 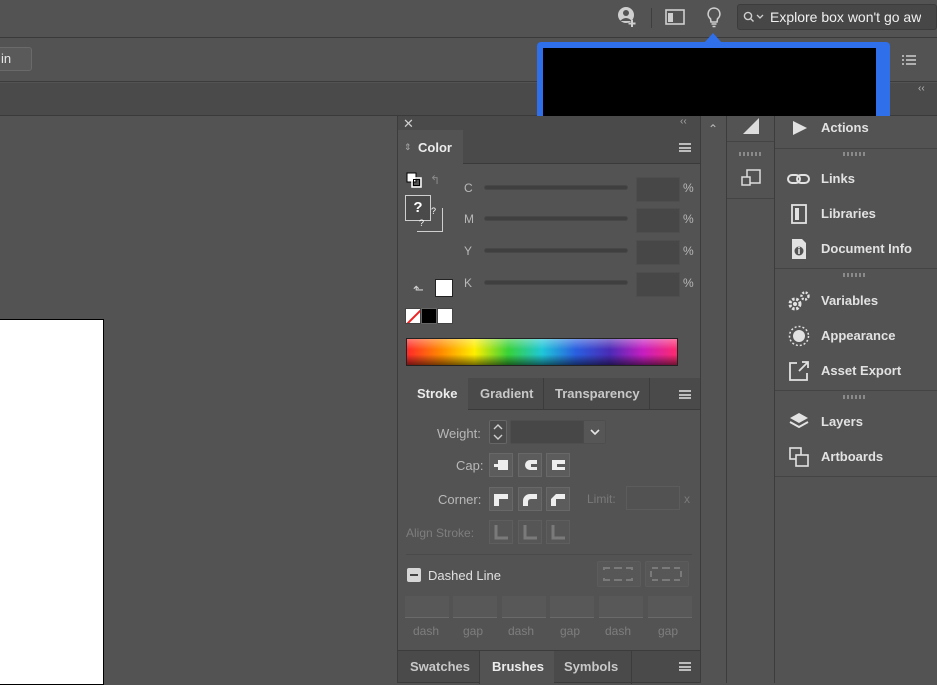 I want to click on channel-y-slider, so click(x=556, y=250).